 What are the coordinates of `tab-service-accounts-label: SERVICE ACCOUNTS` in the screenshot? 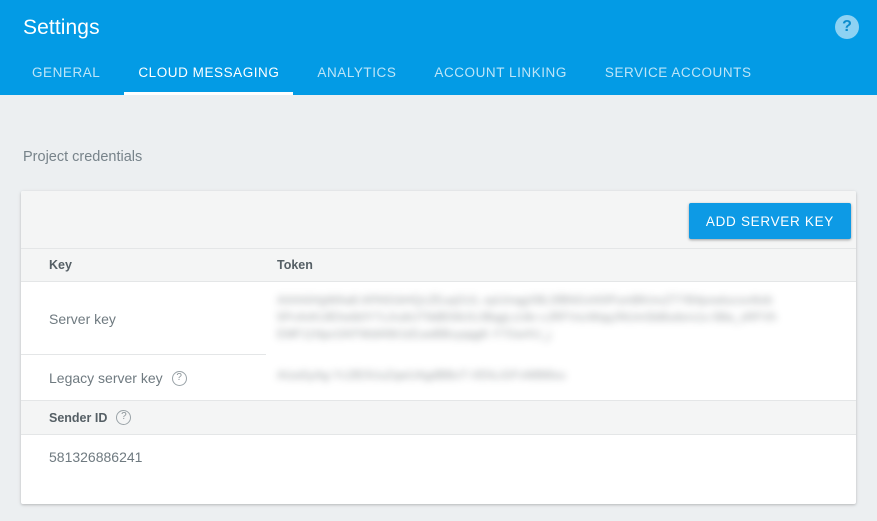 It's located at (678, 72).